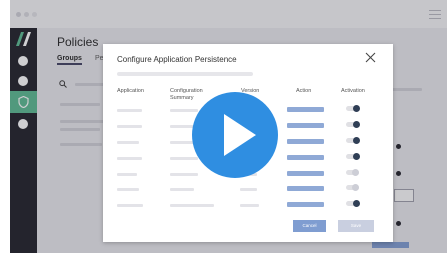  Describe the element at coordinates (370, 57) in the screenshot. I see `close-icon` at that location.